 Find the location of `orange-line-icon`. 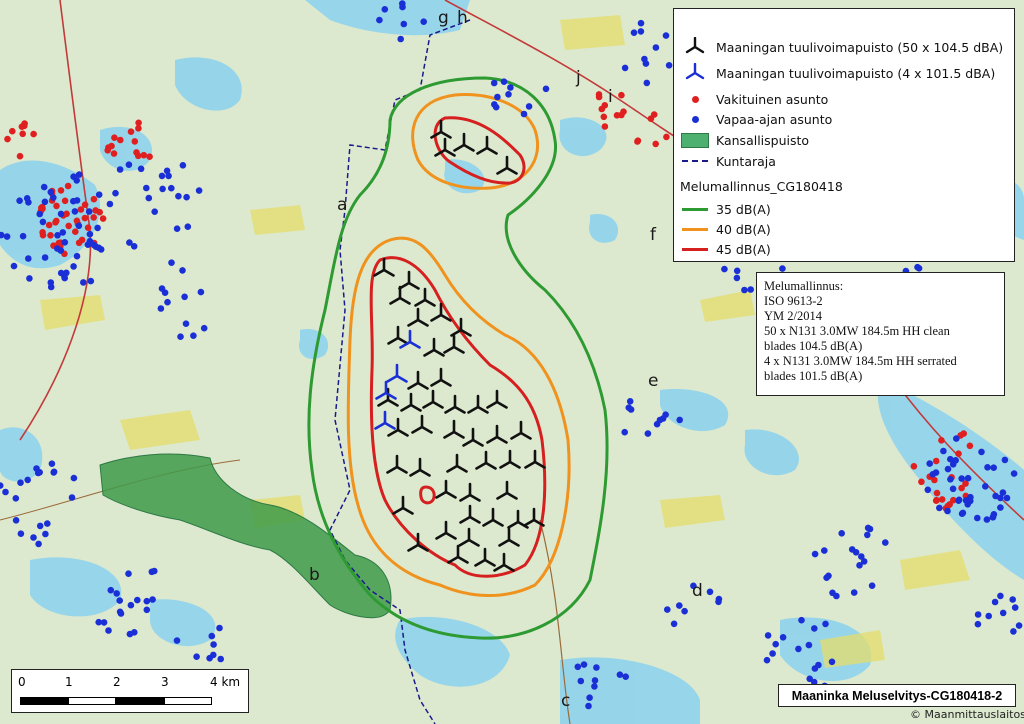

orange-line-icon is located at coordinates (695, 229).